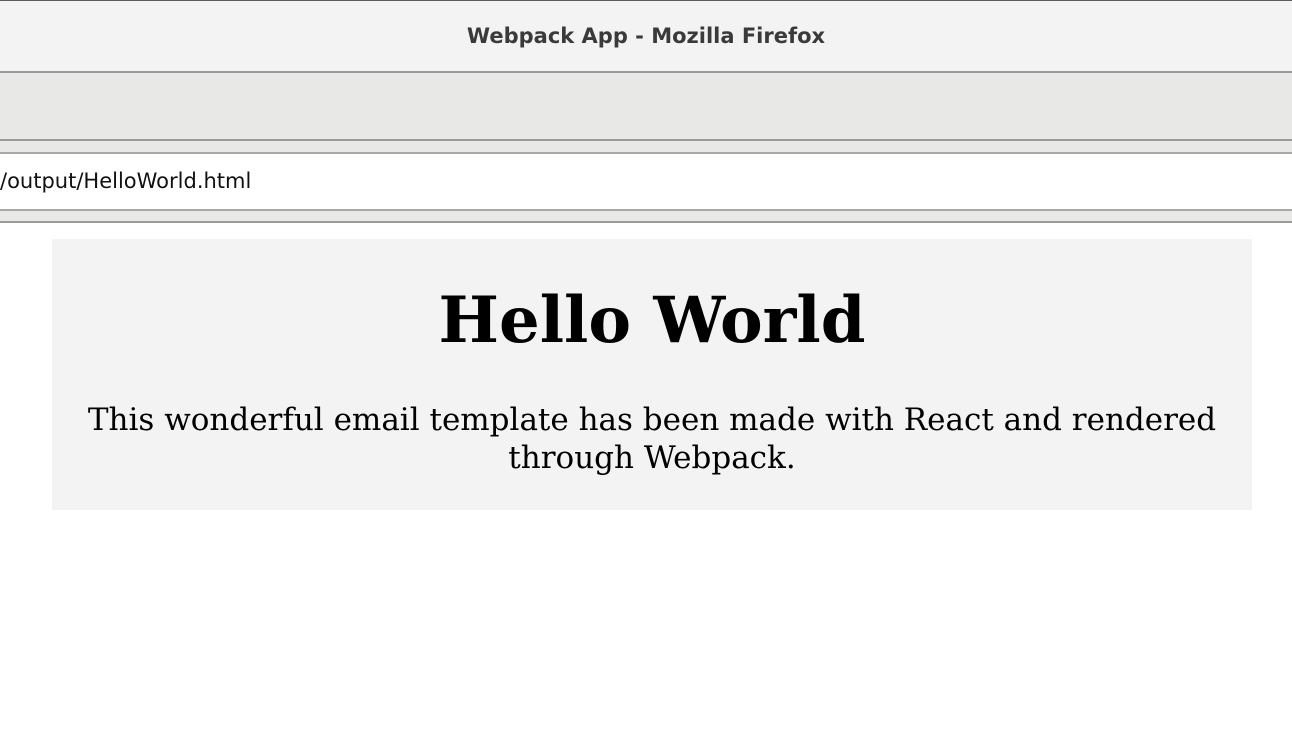 This screenshot has width=1292, height=746. Describe the element at coordinates (646, 107) in the screenshot. I see `tab-strip` at that location.